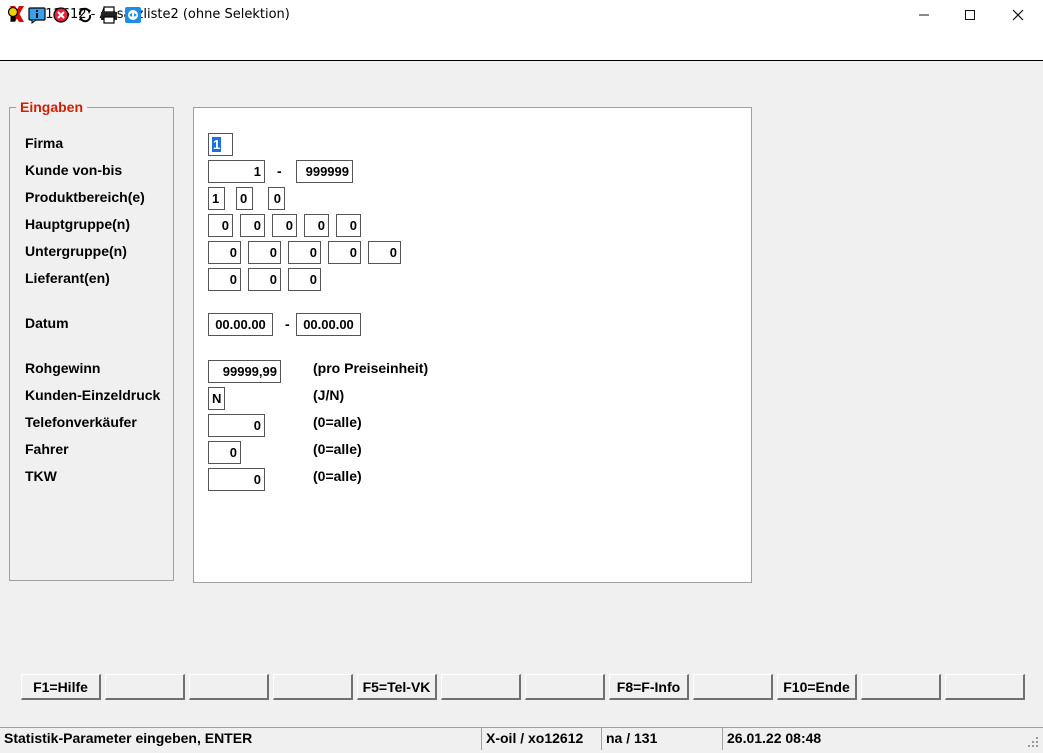  Describe the element at coordinates (52, 107) in the screenshot. I see `groupbox-legend: Eingaben` at that location.